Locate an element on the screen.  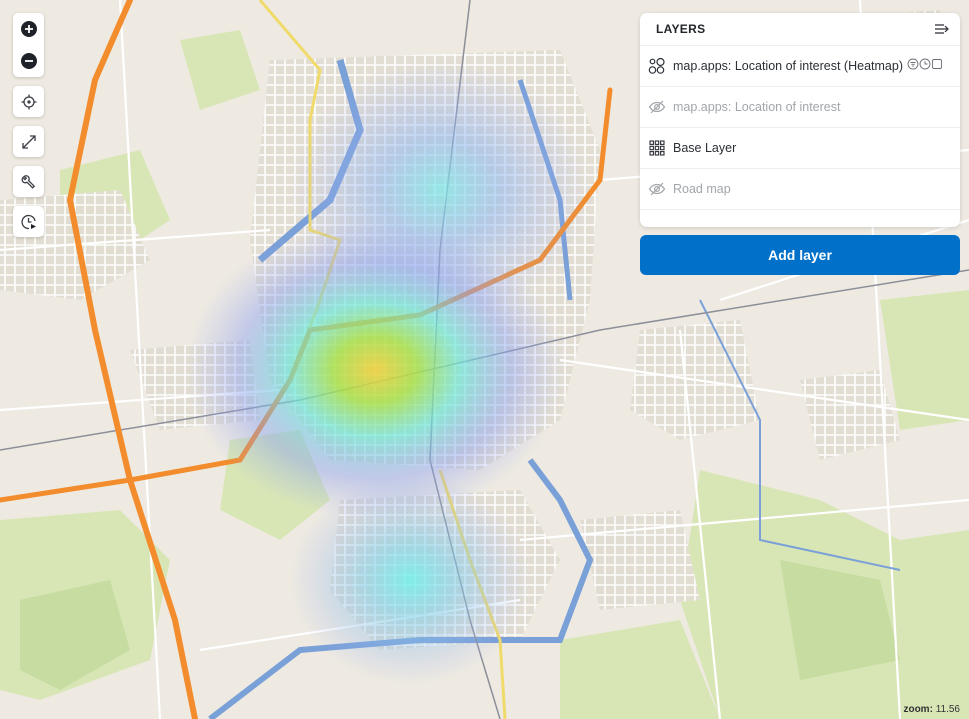
heatmap-hotspot-south is located at coordinates (410, 580).